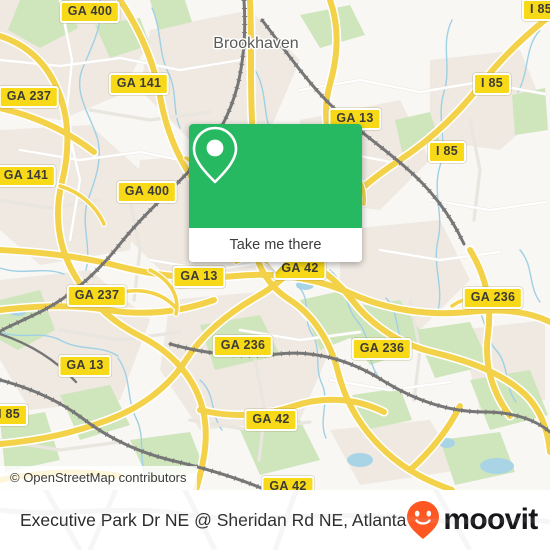 This screenshot has width=550, height=550. What do you see at coordinates (276, 266) in the screenshot?
I see `callout-pointer` at bounding box center [276, 266].